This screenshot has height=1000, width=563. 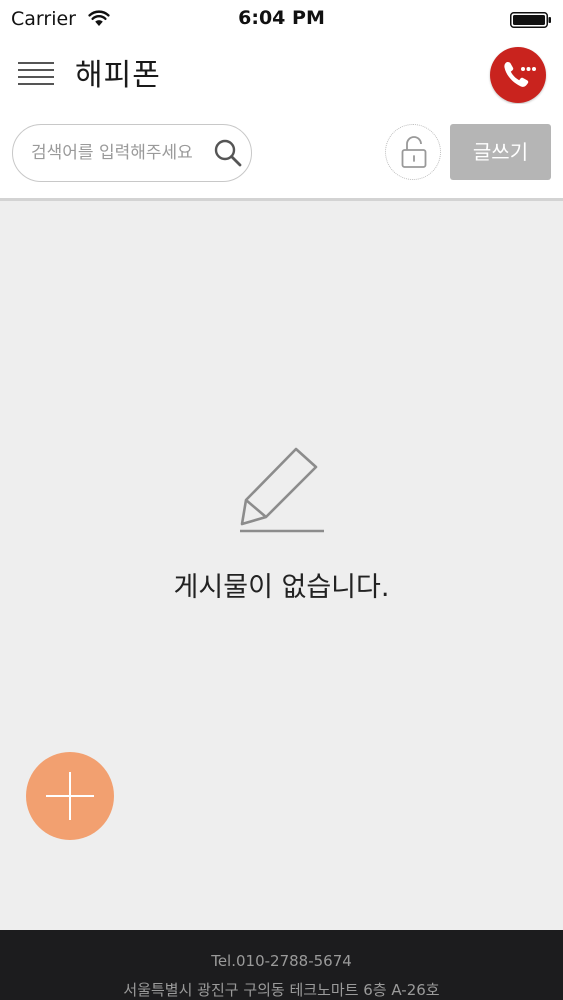 I want to click on lock-toggle-button, so click(x=413, y=152).